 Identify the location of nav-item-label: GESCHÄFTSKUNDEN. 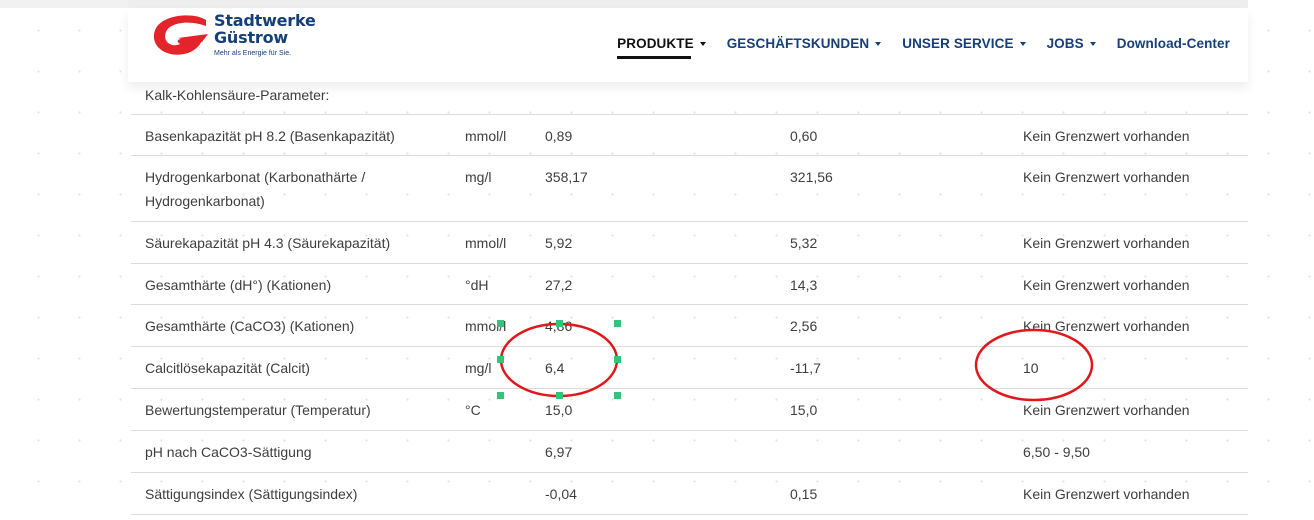
(798, 43).